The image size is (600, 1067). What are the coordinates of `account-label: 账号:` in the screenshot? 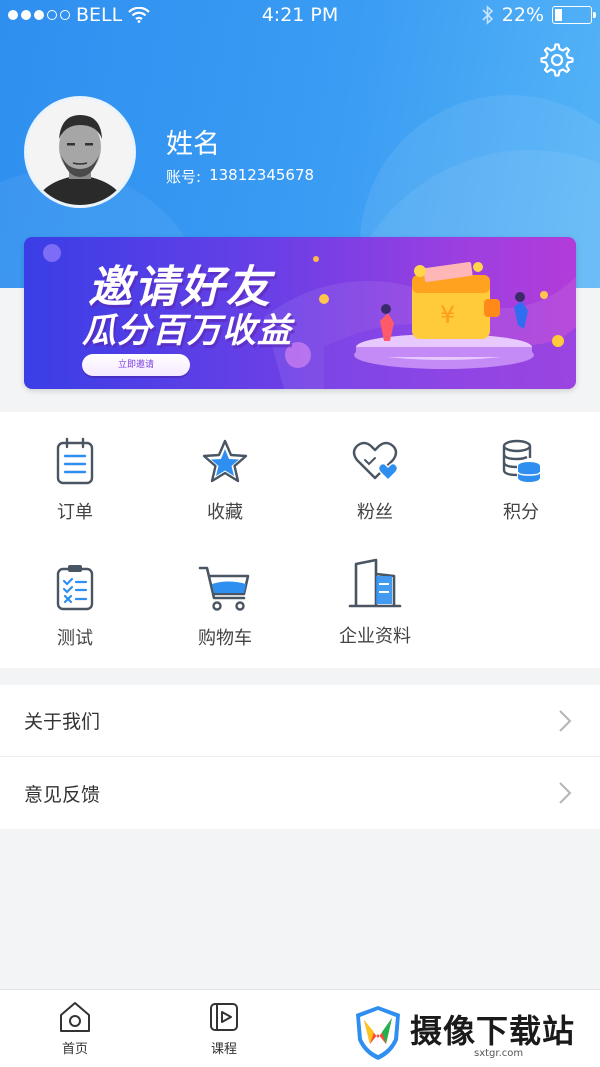 It's located at (184, 177).